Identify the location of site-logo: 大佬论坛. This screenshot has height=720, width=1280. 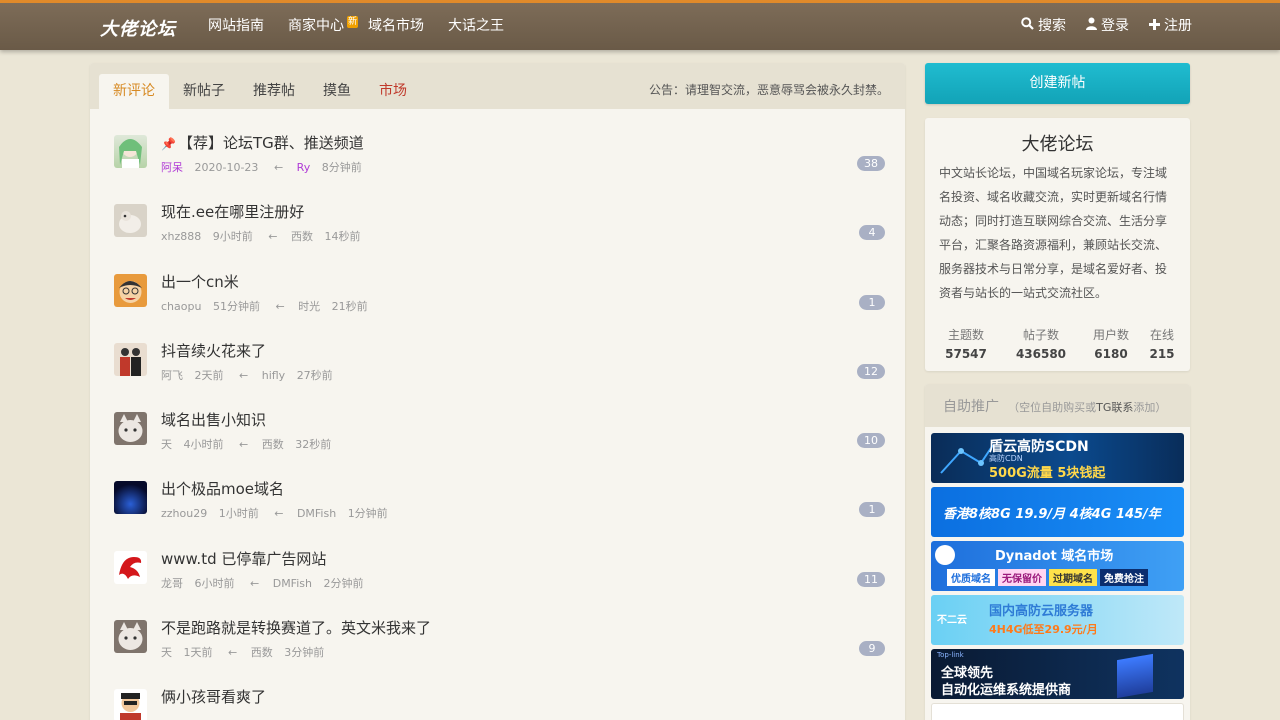
(138, 28).